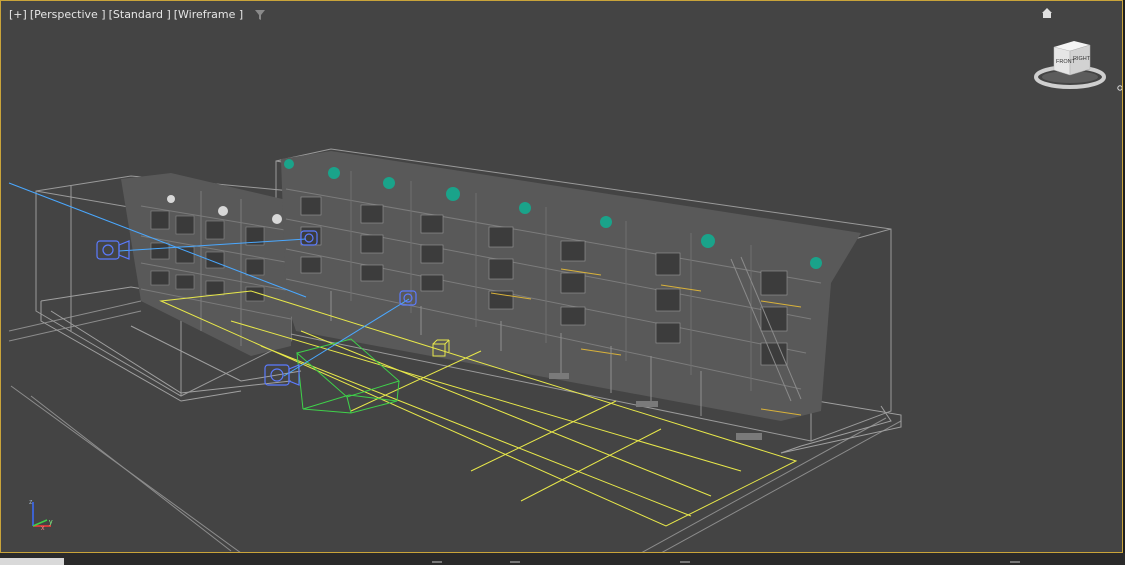 This screenshot has width=1125, height=565. Describe the element at coordinates (41, 515) in the screenshot. I see `axis-tripod: z x y` at that location.